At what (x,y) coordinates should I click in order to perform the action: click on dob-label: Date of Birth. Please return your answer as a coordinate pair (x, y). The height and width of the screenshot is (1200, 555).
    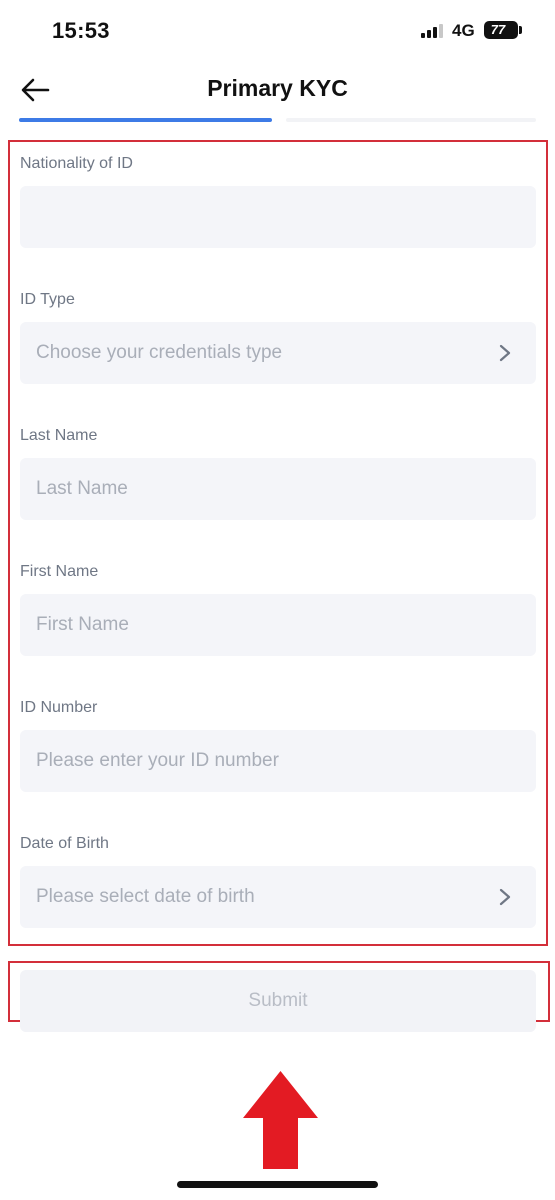
    Looking at the image, I should click on (64, 843).